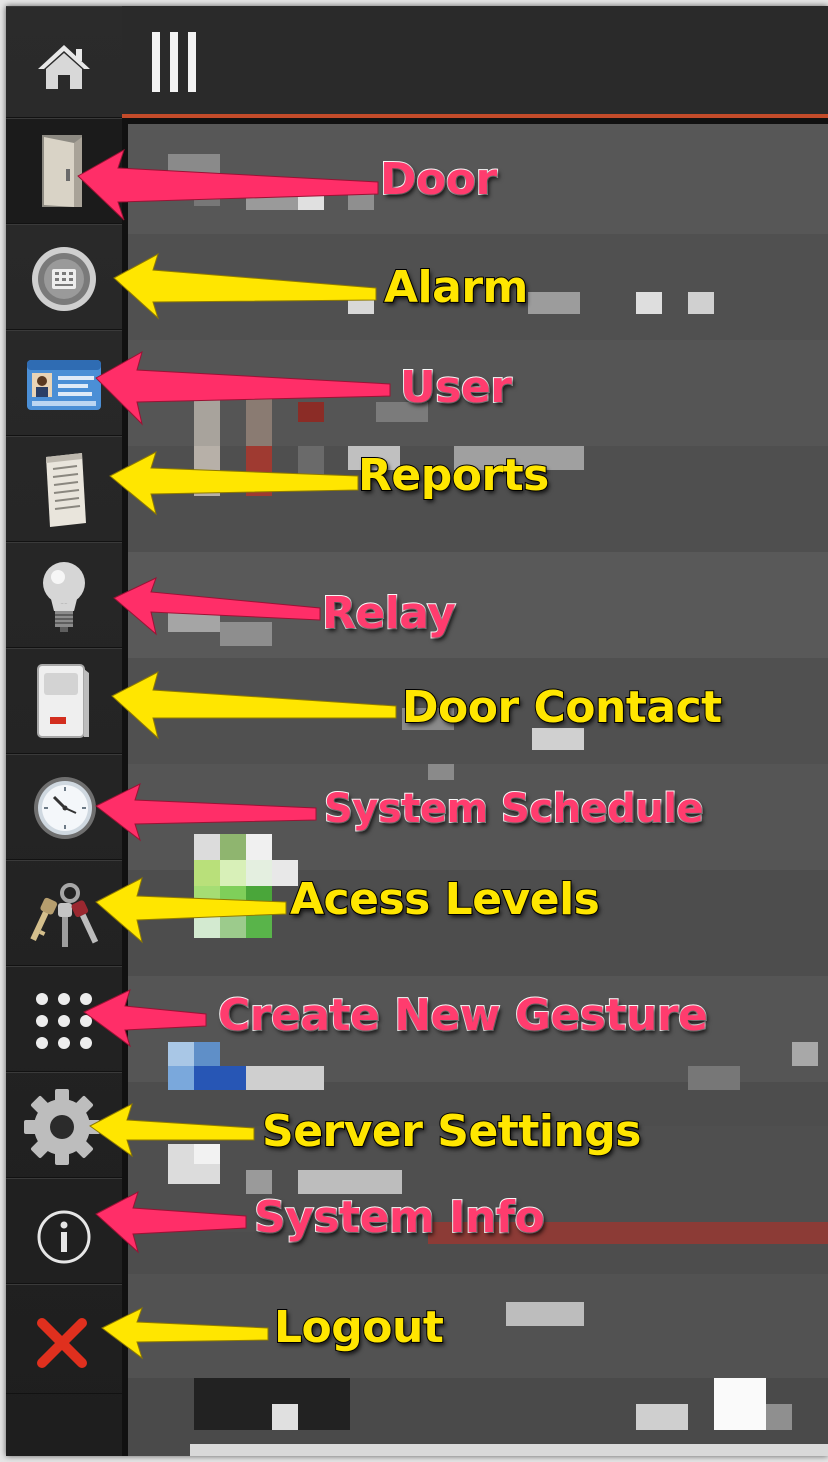 This screenshot has width=828, height=1462. What do you see at coordinates (463, 1015) in the screenshot?
I see `annotation-create-gesture: Create New Gesture` at bounding box center [463, 1015].